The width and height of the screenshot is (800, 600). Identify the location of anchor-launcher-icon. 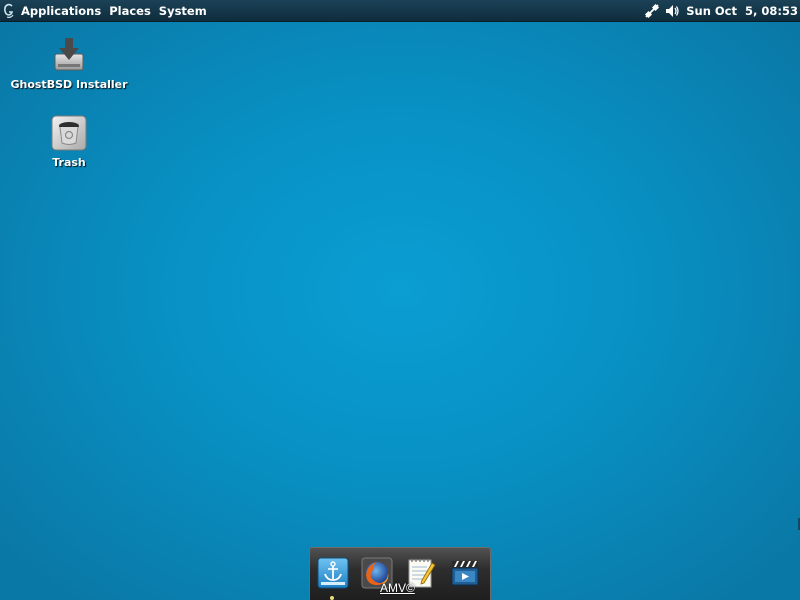
(333, 573).